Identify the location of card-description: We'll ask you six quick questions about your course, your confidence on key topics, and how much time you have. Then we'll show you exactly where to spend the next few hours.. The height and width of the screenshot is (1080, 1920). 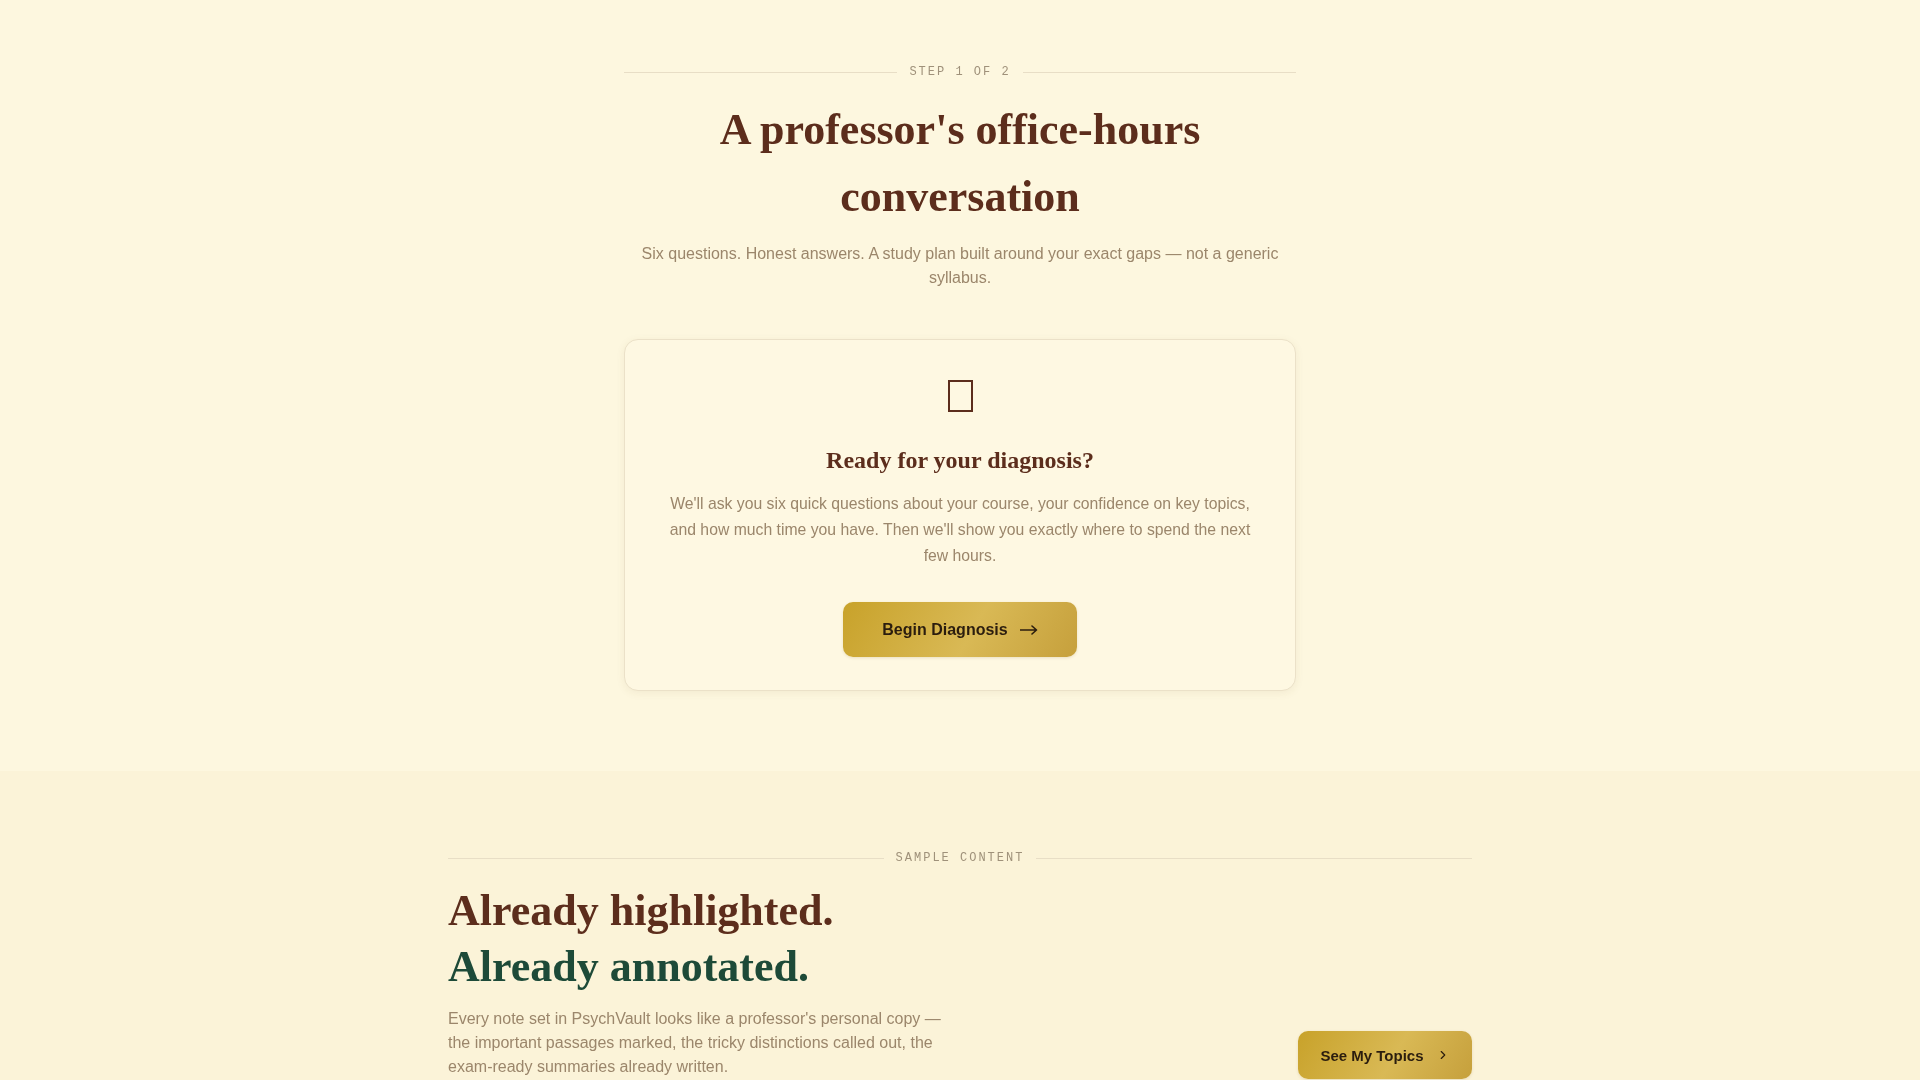
(960, 530).